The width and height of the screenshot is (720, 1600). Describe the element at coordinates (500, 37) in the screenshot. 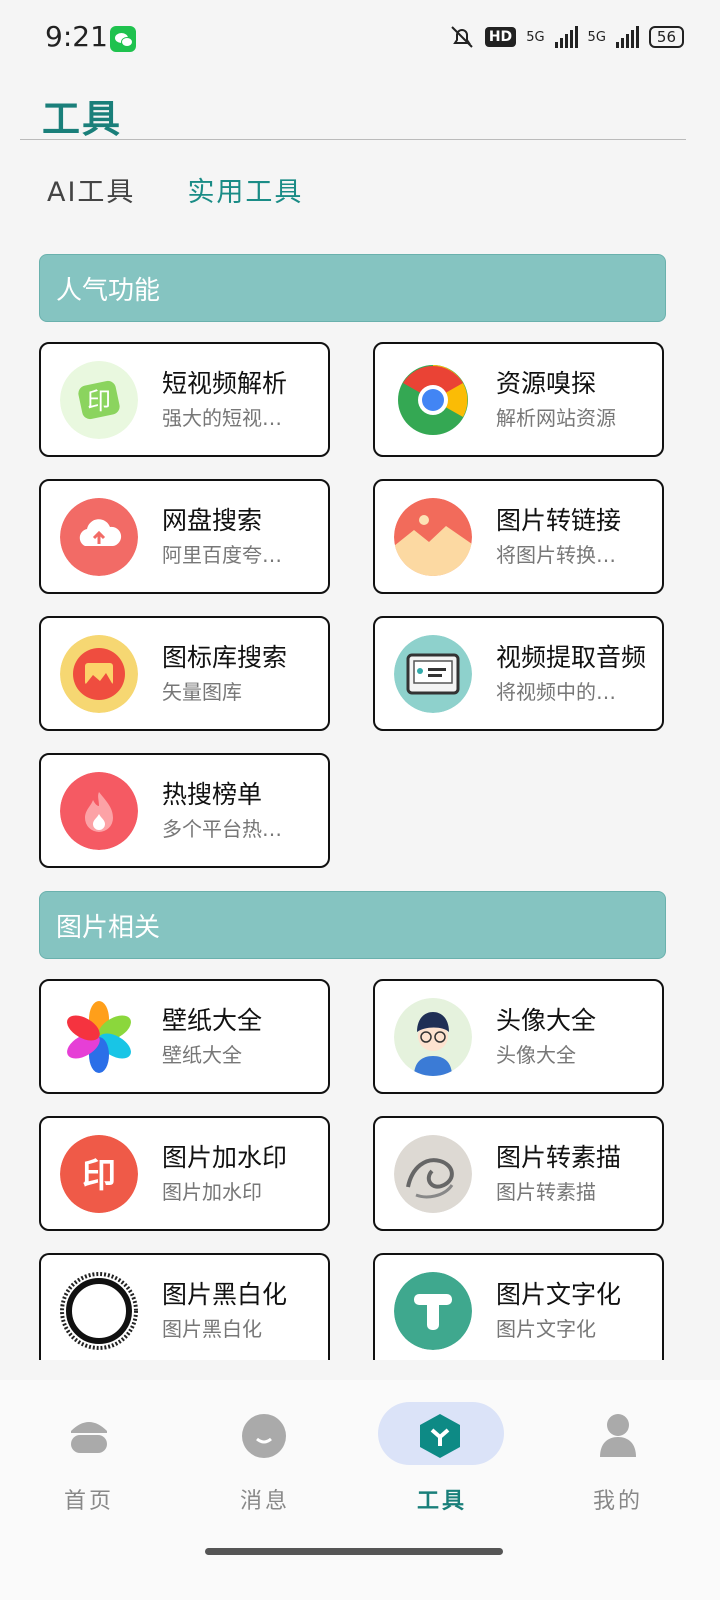

I see `hd-badge: HD` at that location.